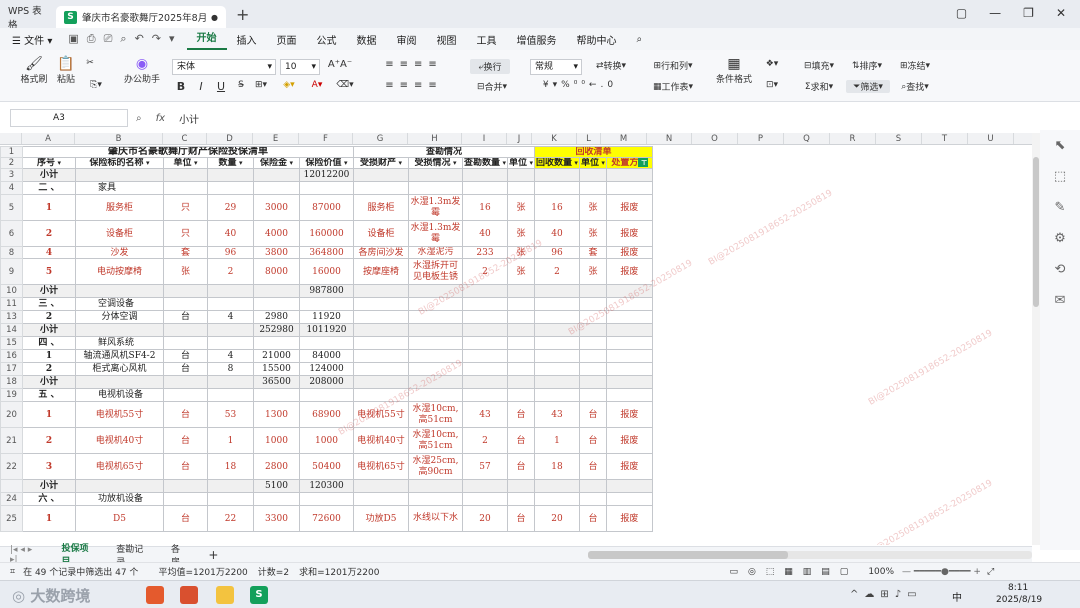  Describe the element at coordinates (49, 291) in the screenshot. I see `cell: 小计` at that location.